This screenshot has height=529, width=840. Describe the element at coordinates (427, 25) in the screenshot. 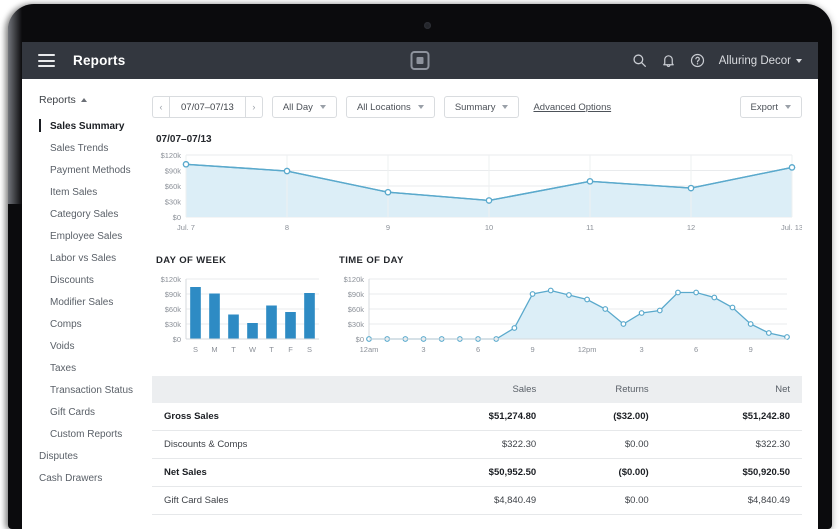

I see `camera-icon` at that location.